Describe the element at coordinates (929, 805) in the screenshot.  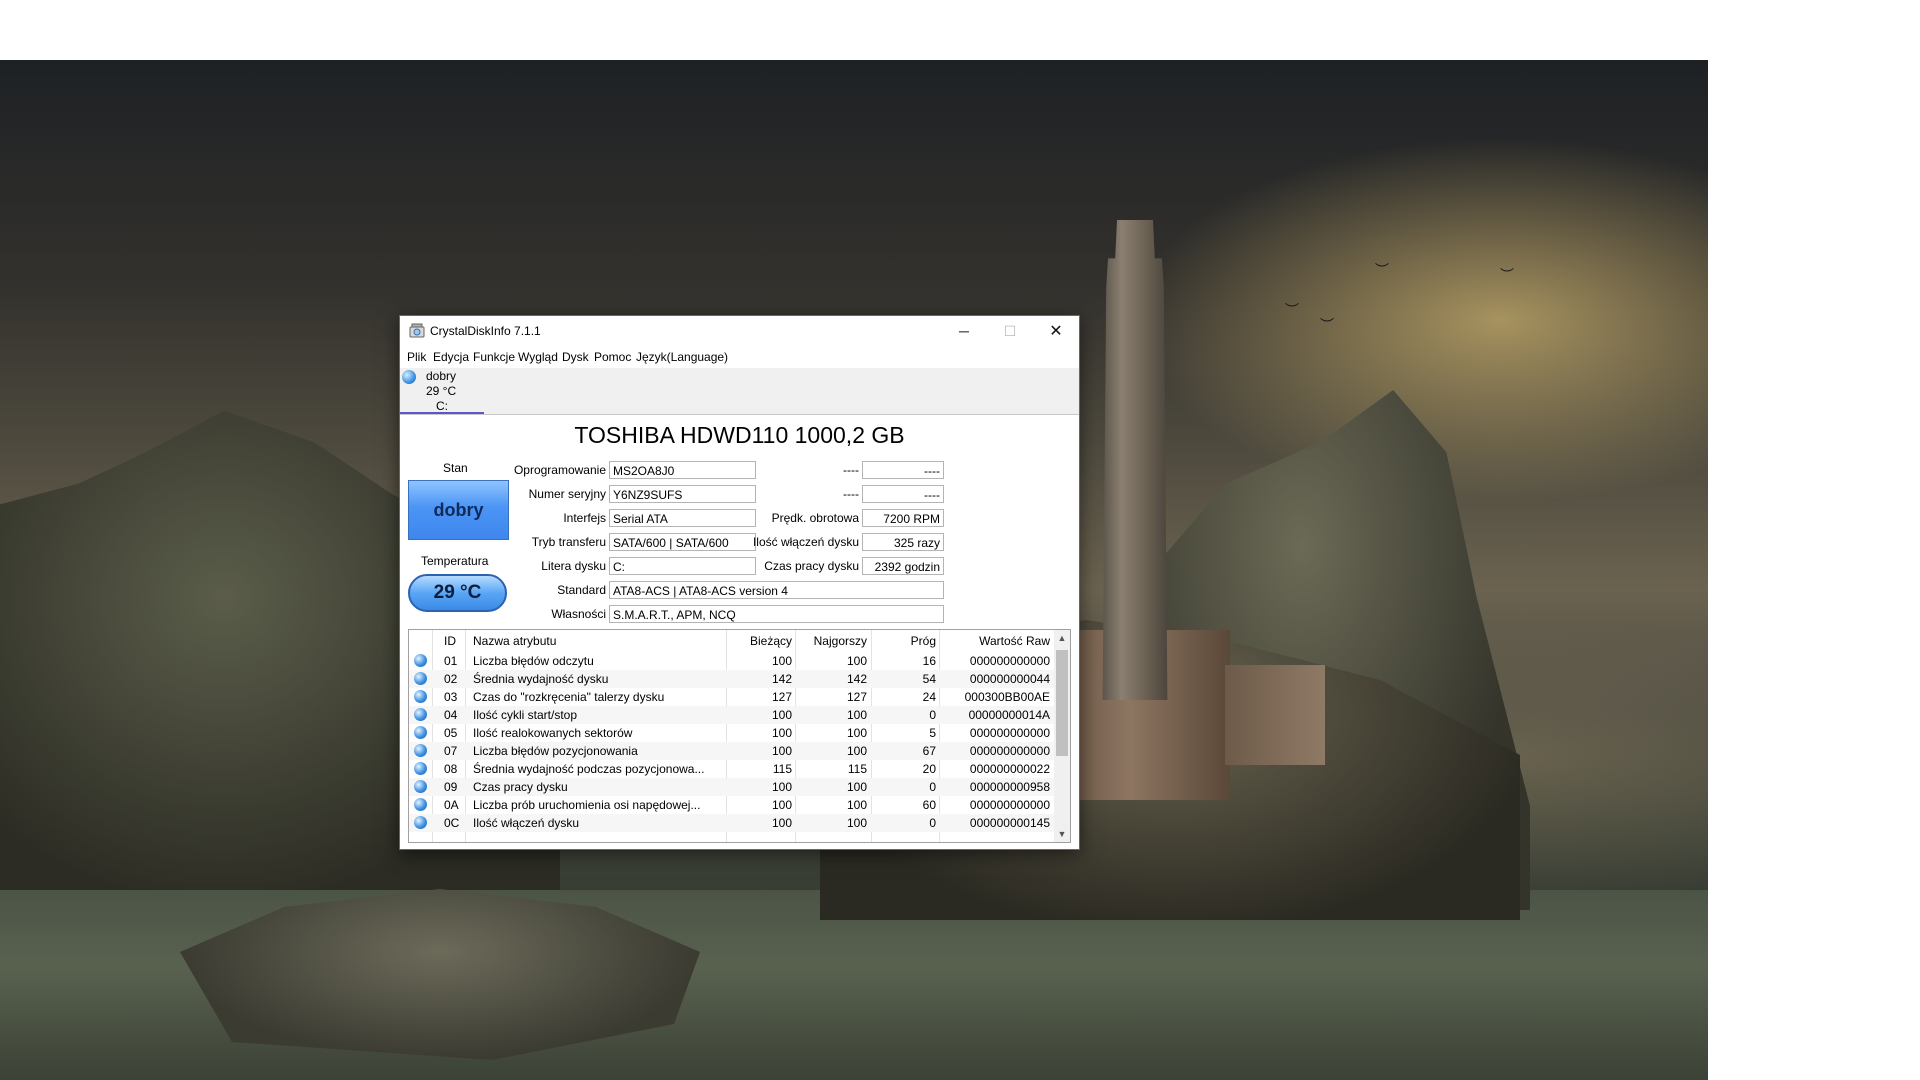
I see `cell-threshold: 60` at that location.